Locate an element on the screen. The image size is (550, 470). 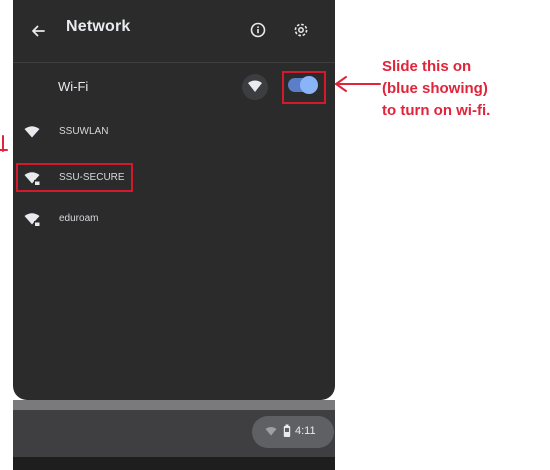
edge-arrow-icon is located at coordinates (4, 143).